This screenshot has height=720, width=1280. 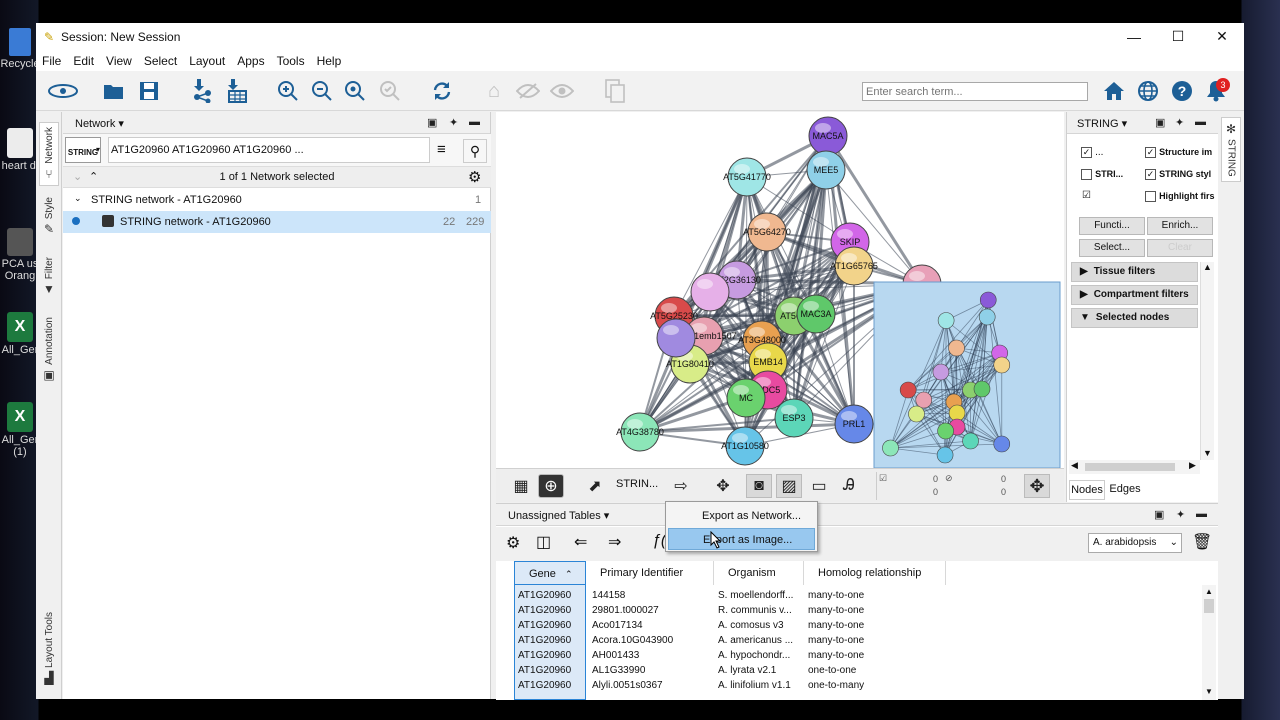 What do you see at coordinates (63, 91) in the screenshot?
I see `cytoscape-logo-icon` at bounding box center [63, 91].